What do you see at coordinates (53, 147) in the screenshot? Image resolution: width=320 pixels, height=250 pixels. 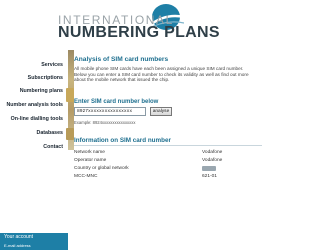 I see `nav-item-contact: Contact` at bounding box center [53, 147].